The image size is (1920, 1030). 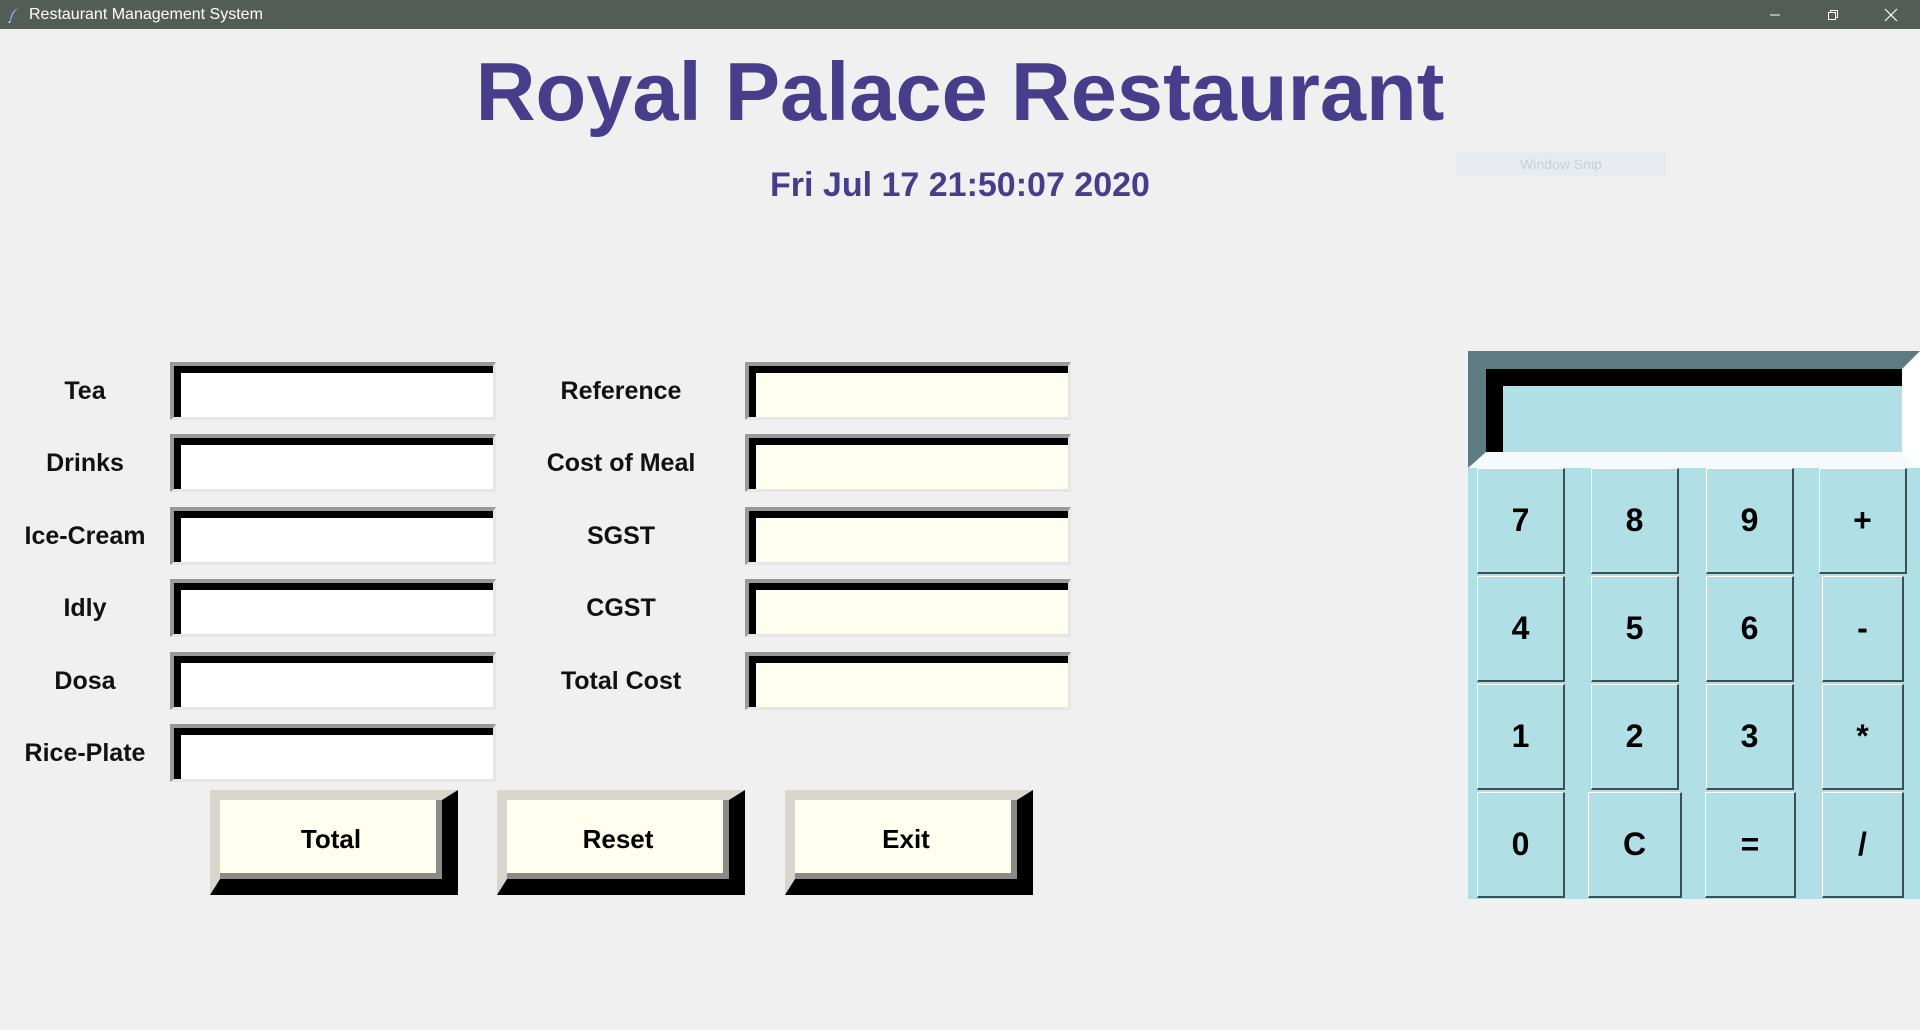 I want to click on tea-entry-frame, so click(x=333, y=391).